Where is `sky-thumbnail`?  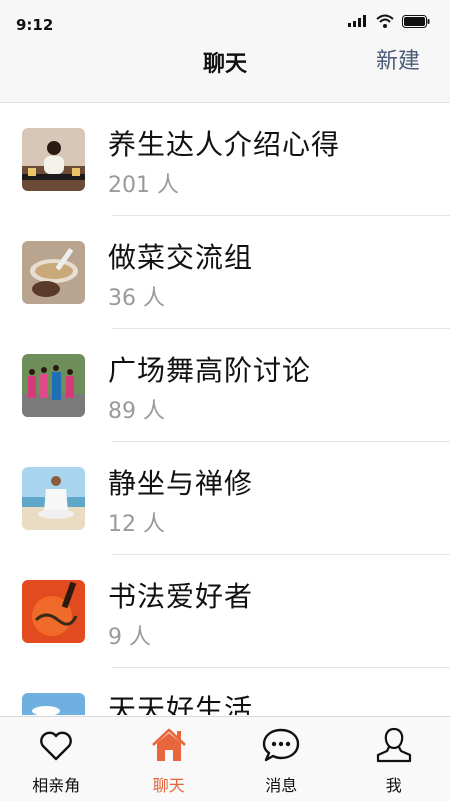 sky-thumbnail is located at coordinates (53, 704).